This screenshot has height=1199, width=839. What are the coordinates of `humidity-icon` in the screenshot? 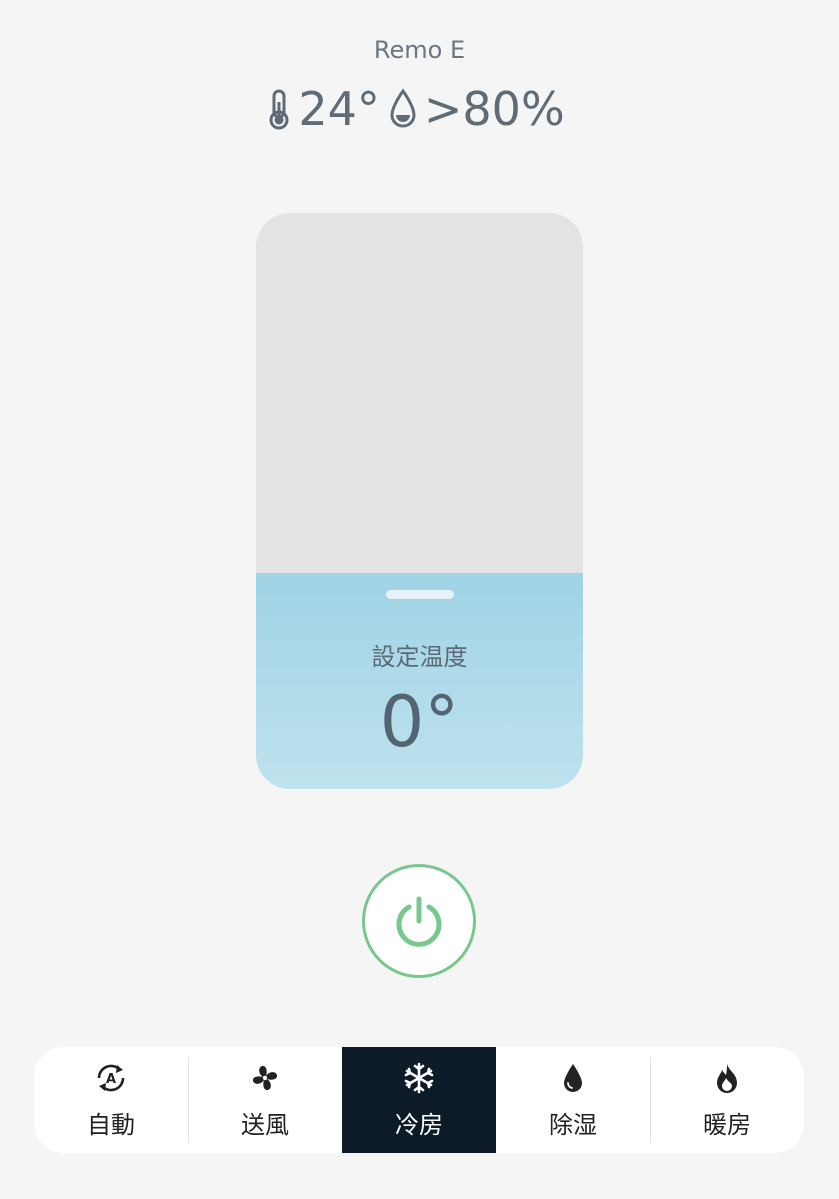 It's located at (403, 109).